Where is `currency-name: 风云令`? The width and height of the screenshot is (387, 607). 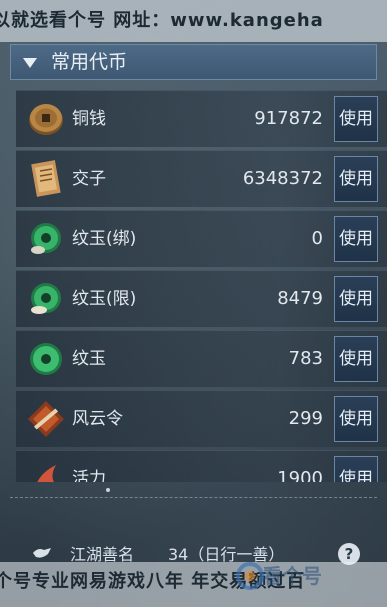 currency-name: 风云令 is located at coordinates (97, 419).